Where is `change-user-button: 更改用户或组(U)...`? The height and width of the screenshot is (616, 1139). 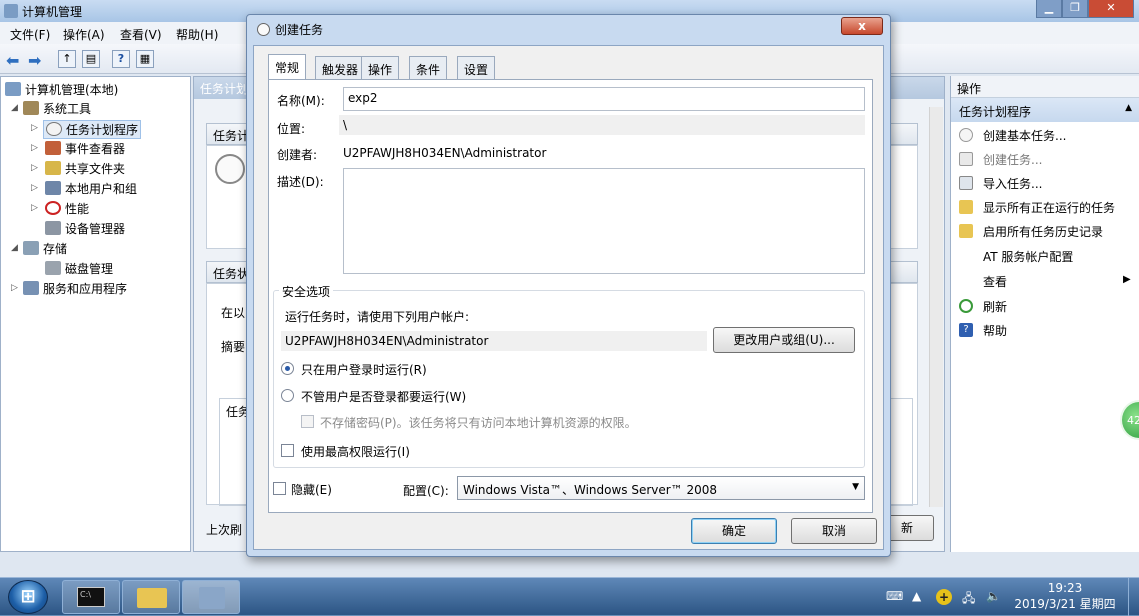 change-user-button: 更改用户或组(U)... is located at coordinates (784, 340).